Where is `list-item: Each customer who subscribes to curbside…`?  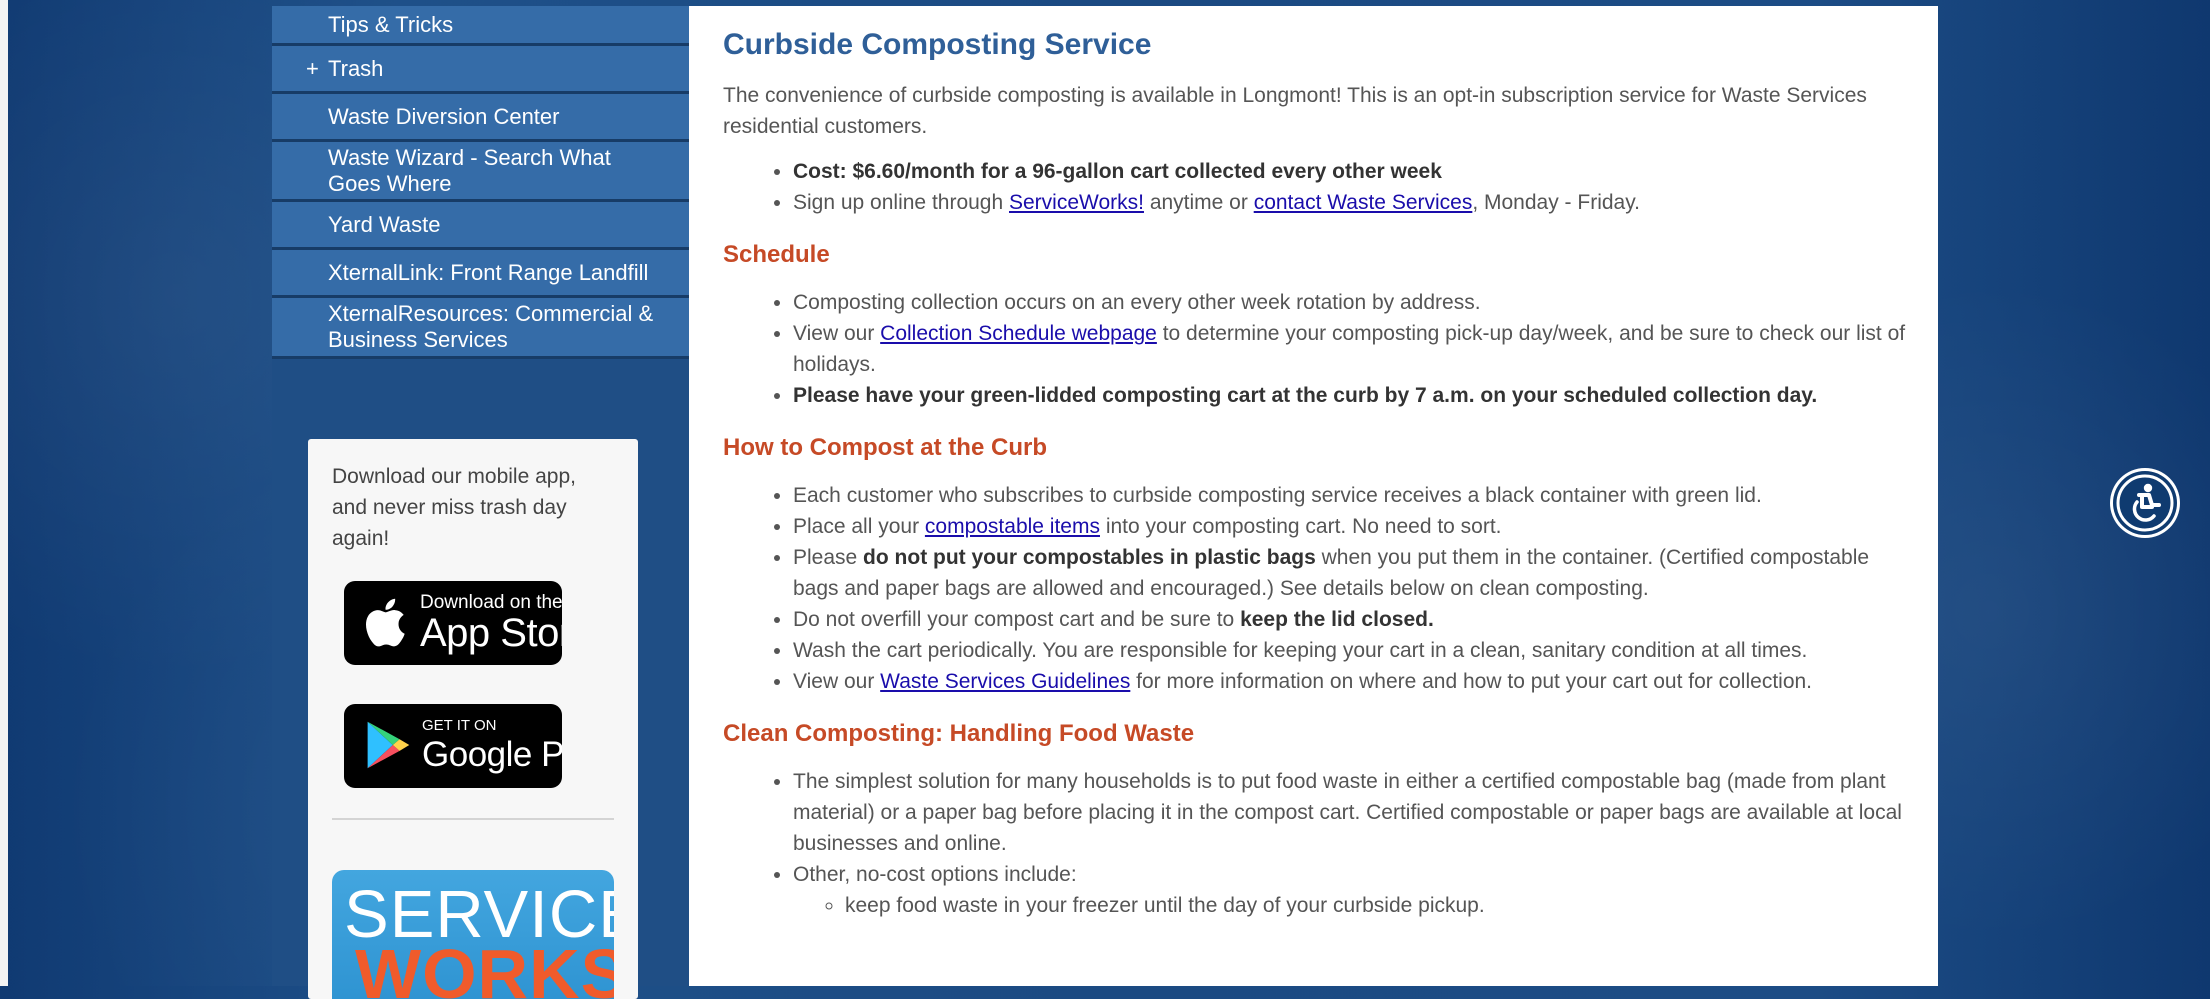
list-item: Each customer who subscribes to curbside… is located at coordinates (1353, 495).